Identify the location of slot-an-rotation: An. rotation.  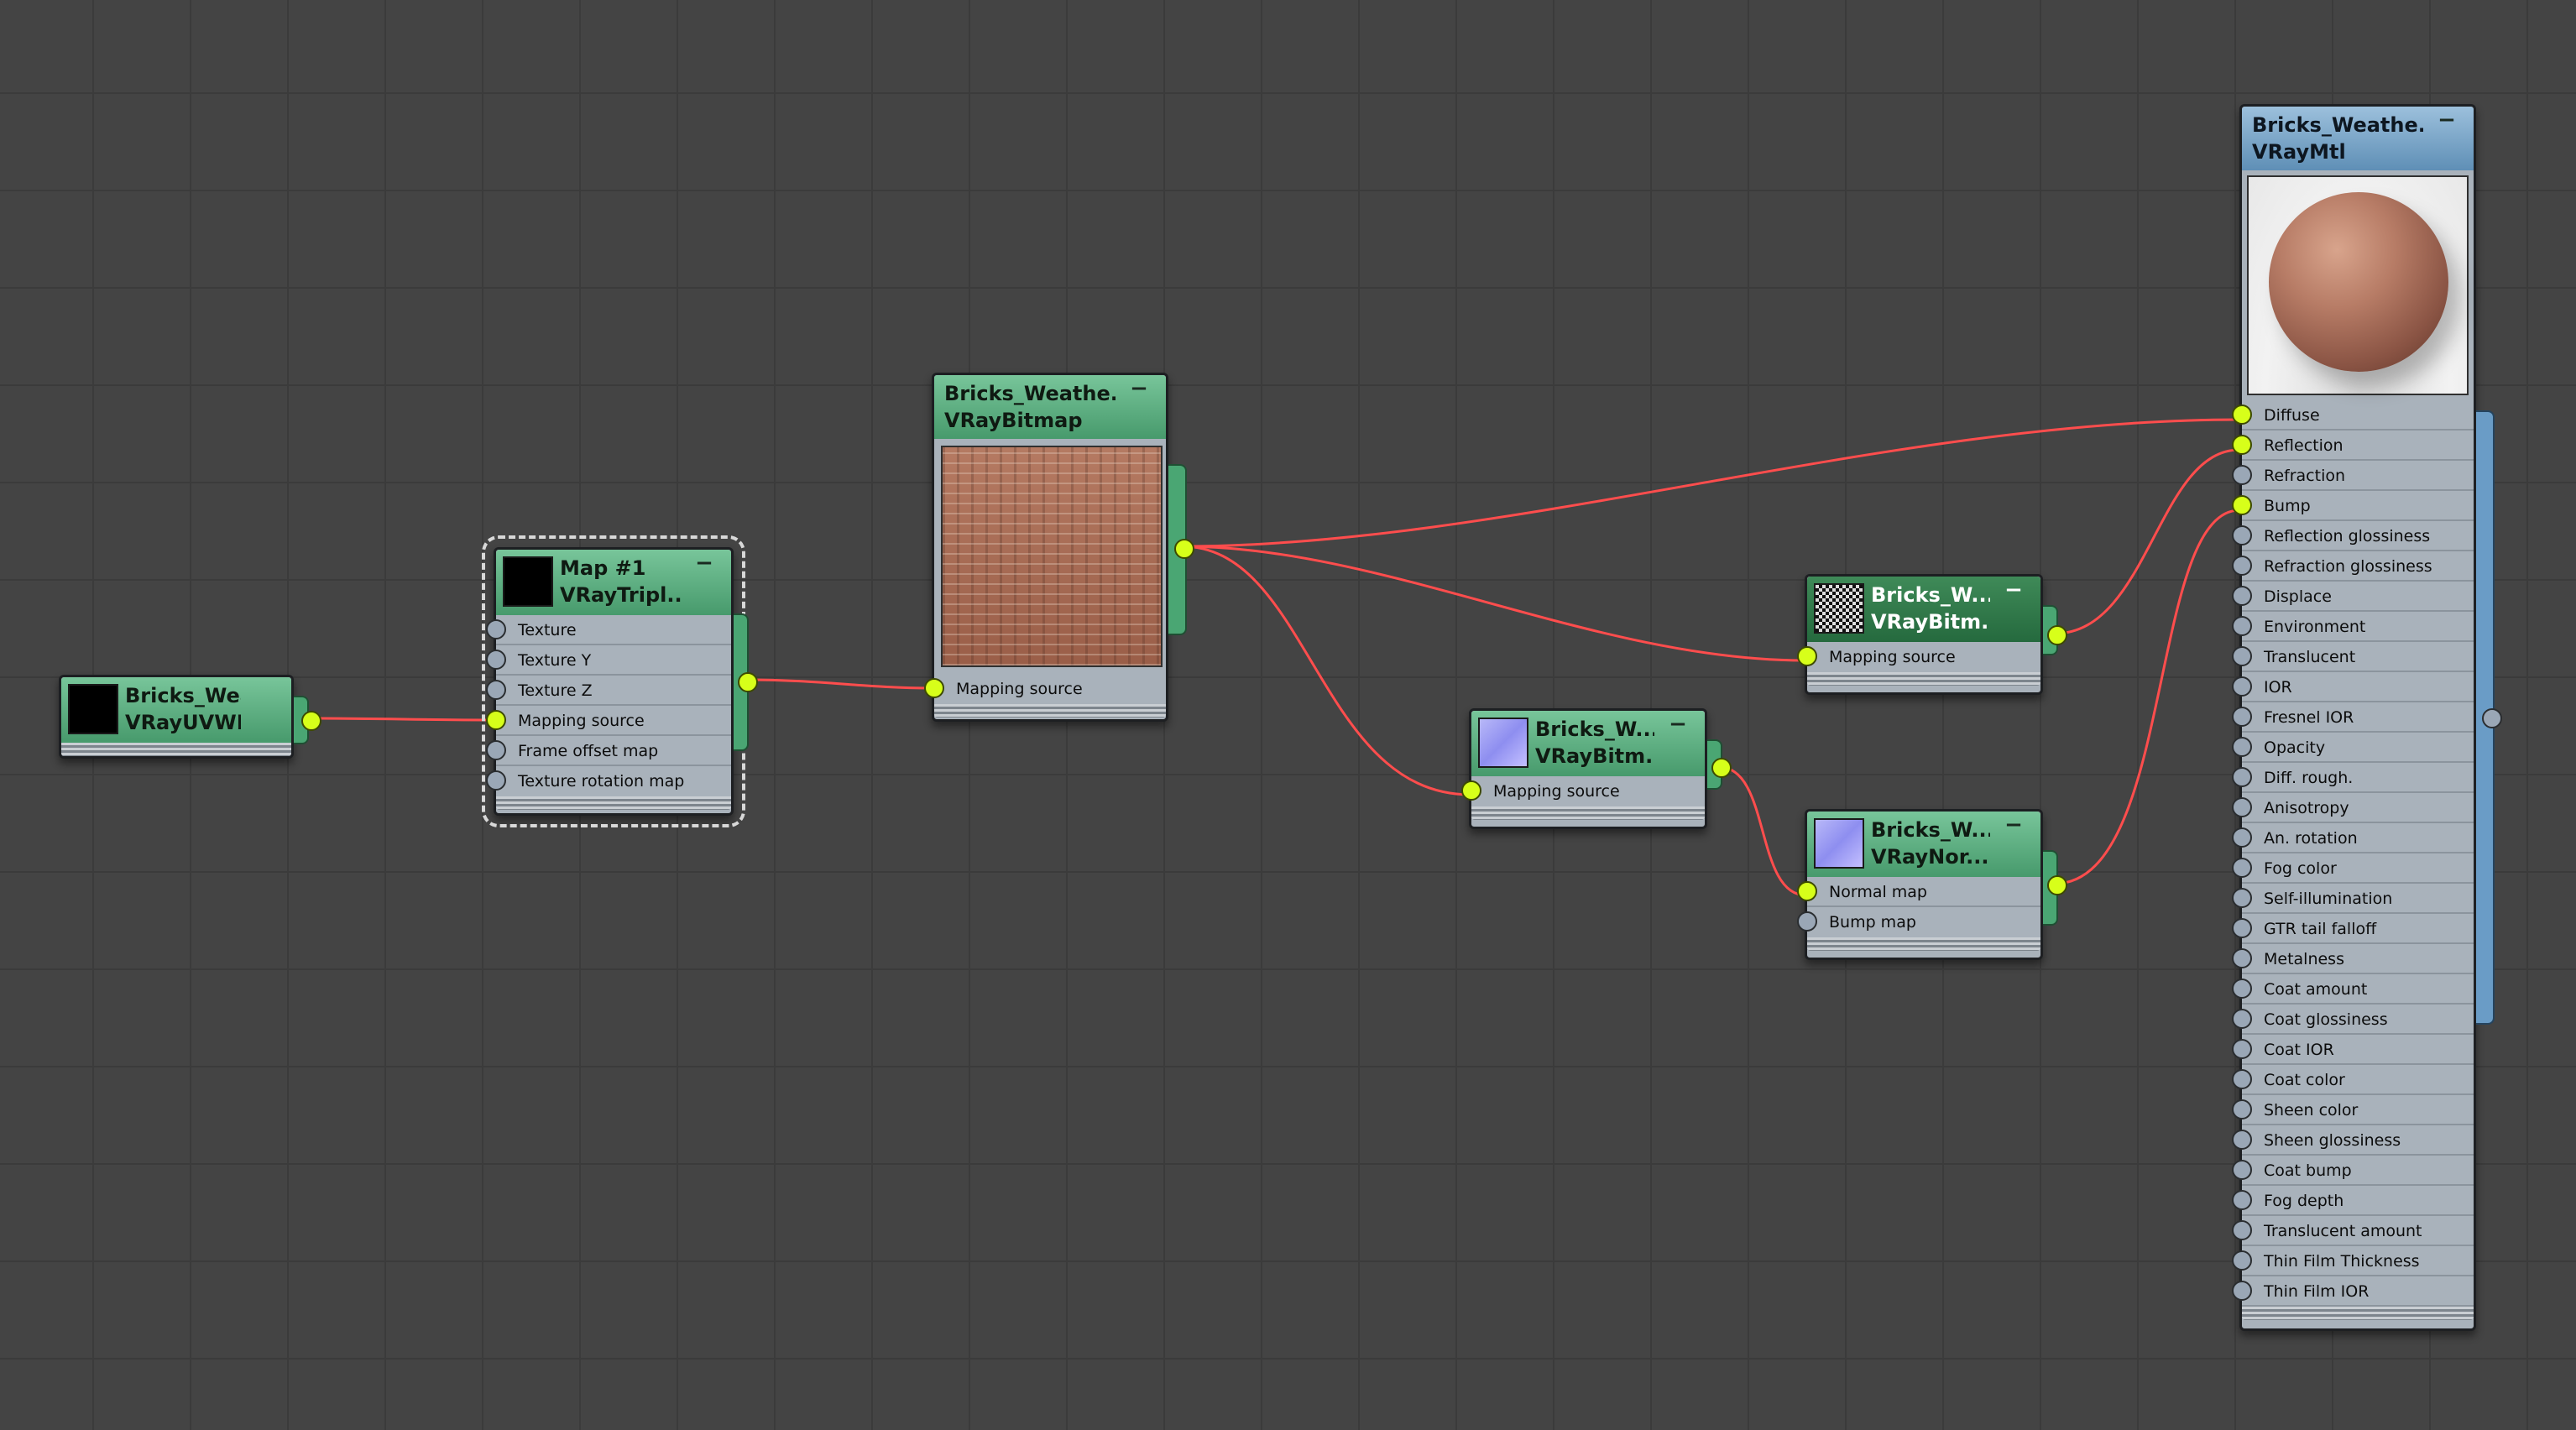
(2353, 838).